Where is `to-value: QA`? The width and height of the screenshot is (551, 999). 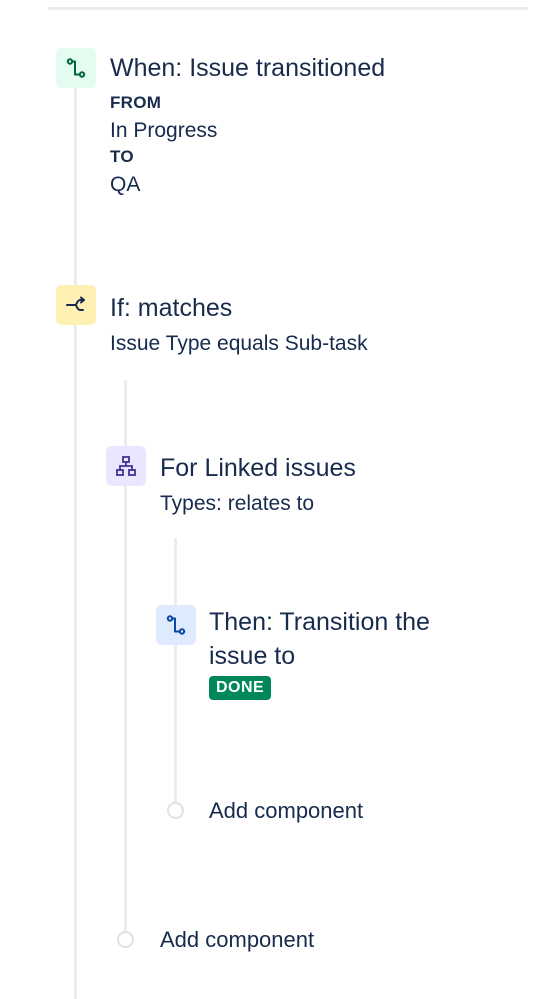
to-value: QA is located at coordinates (125, 184).